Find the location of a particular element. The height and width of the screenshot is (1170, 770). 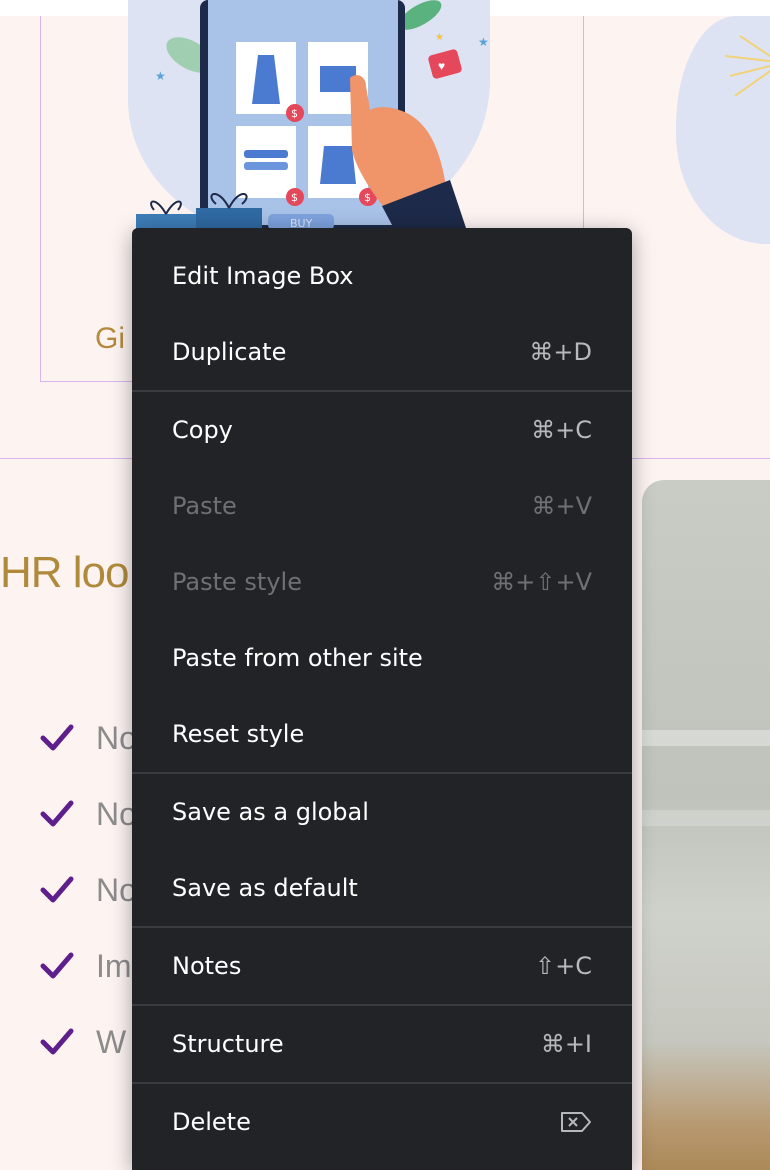

menu-item-shortcut: ⌘+D is located at coordinates (560, 352).